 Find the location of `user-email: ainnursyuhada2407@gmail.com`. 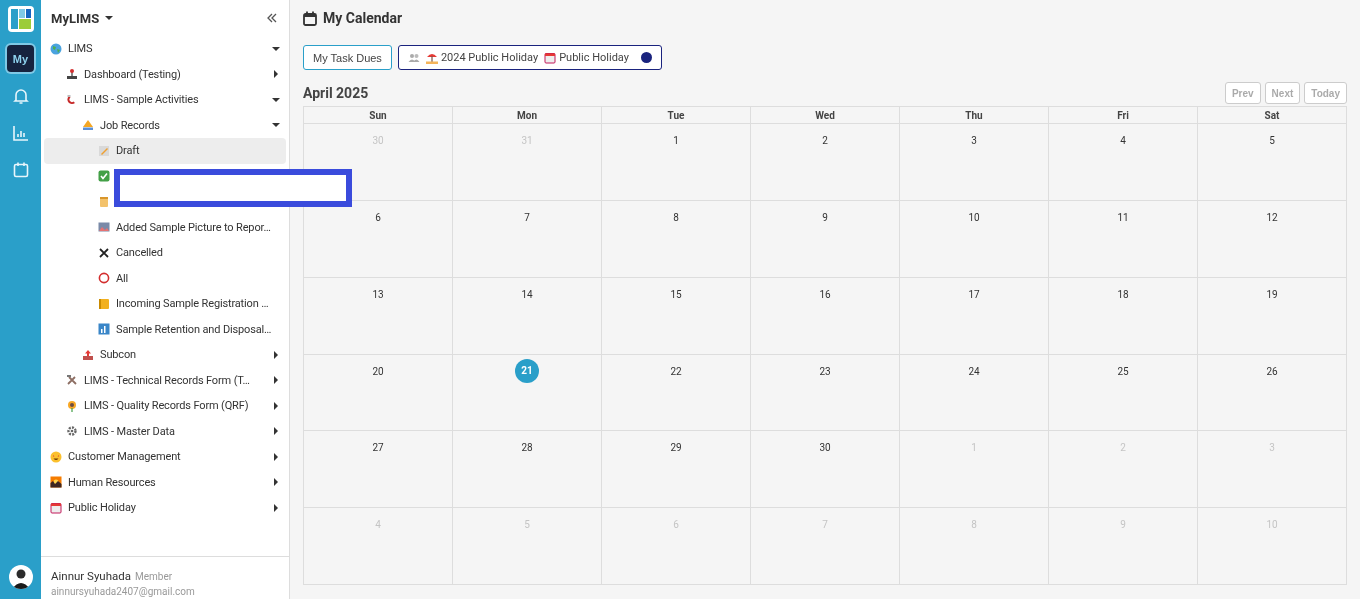

user-email: ainnursyuhada2407@gmail.com is located at coordinates (123, 591).